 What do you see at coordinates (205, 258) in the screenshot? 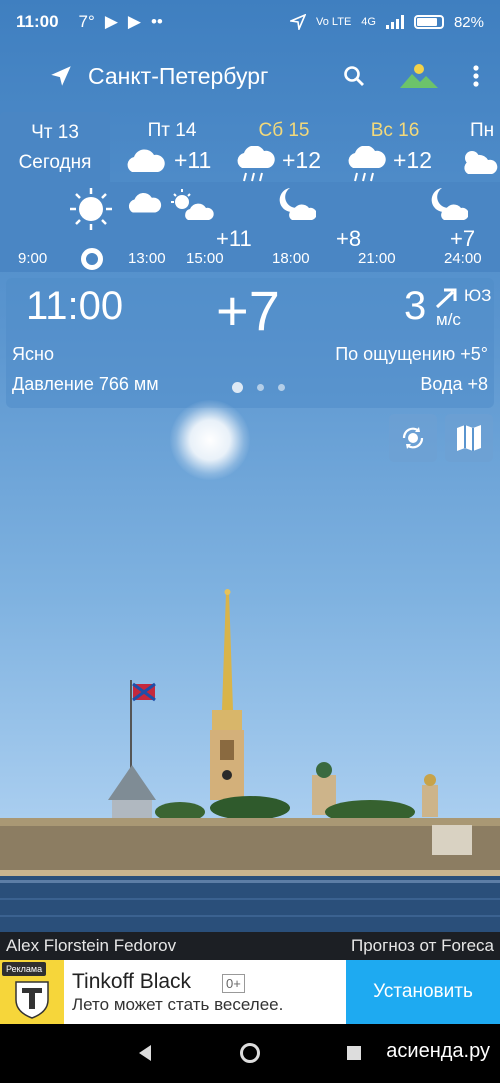
I see `hourly-time: 15:00` at bounding box center [205, 258].